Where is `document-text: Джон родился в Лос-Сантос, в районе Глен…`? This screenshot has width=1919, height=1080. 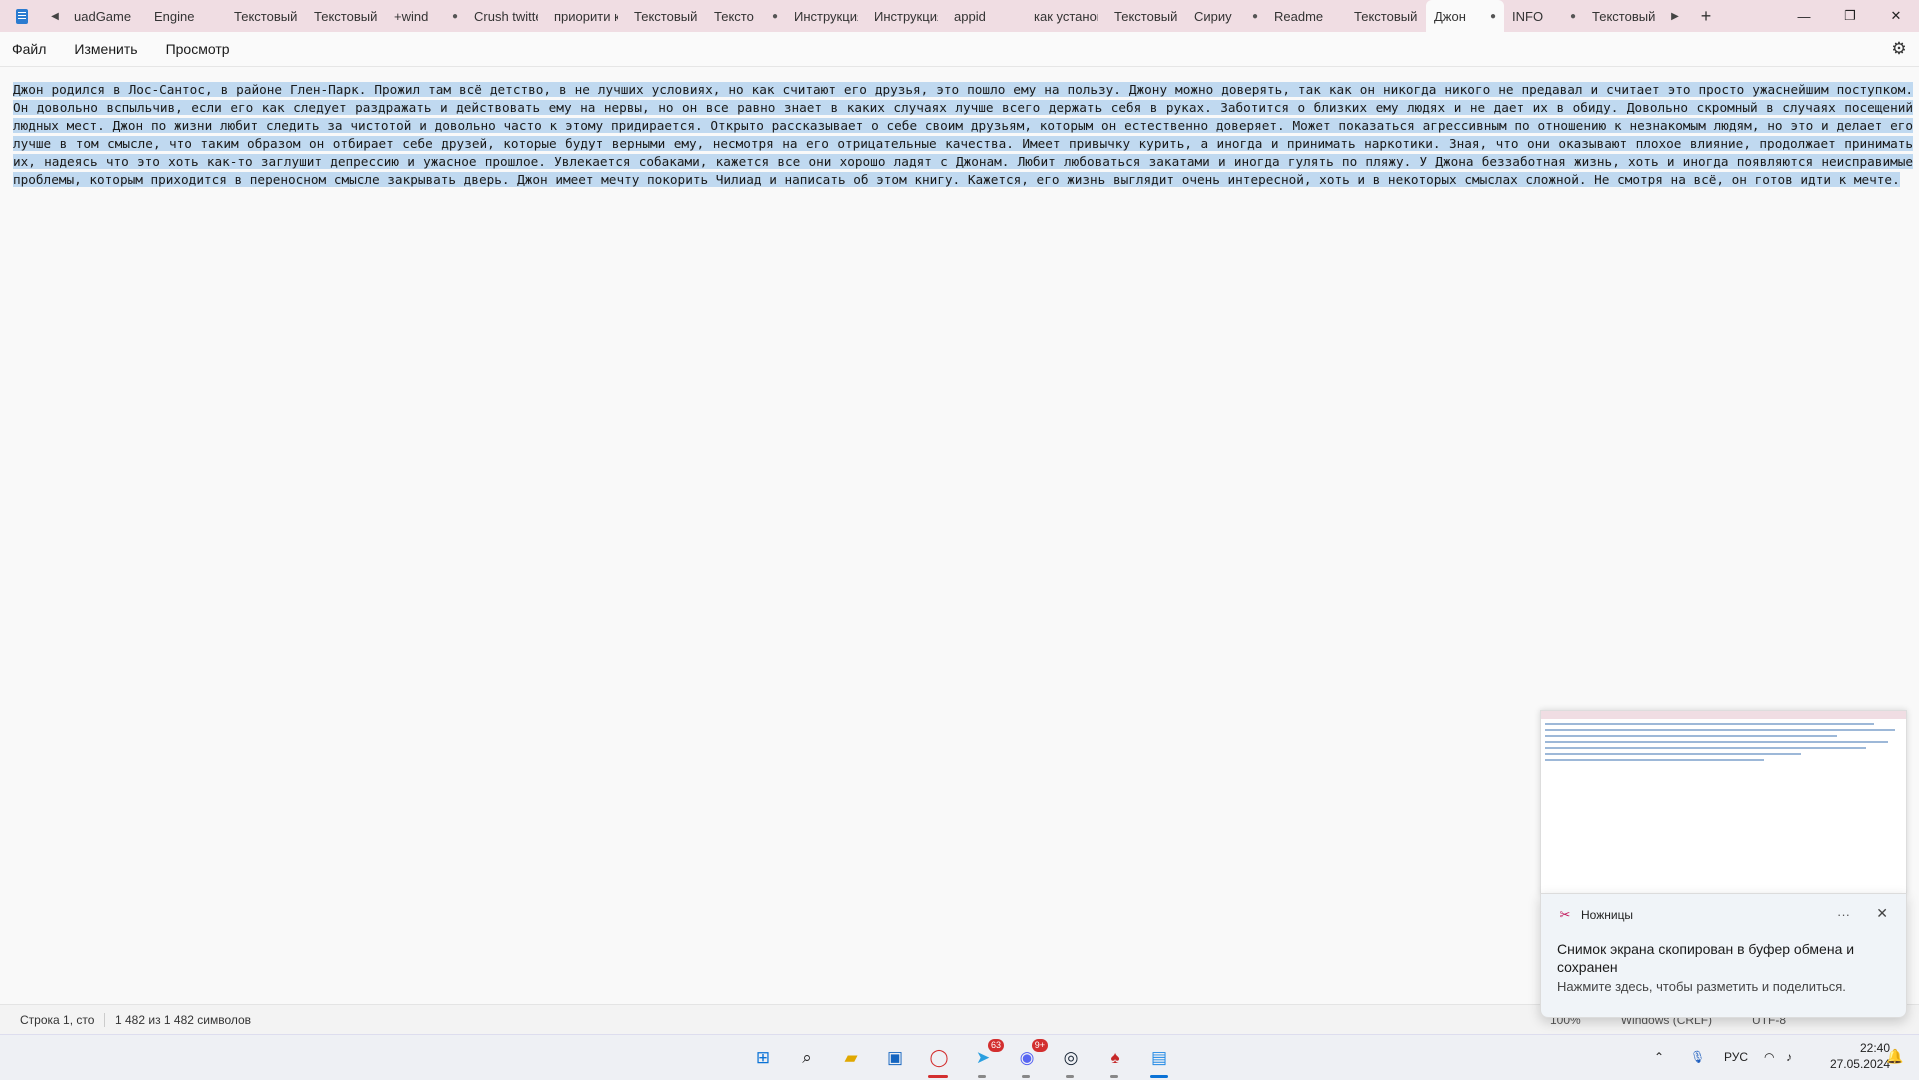 document-text: Джон родился в Лос-Сантос, в районе Глен… is located at coordinates (963, 135).